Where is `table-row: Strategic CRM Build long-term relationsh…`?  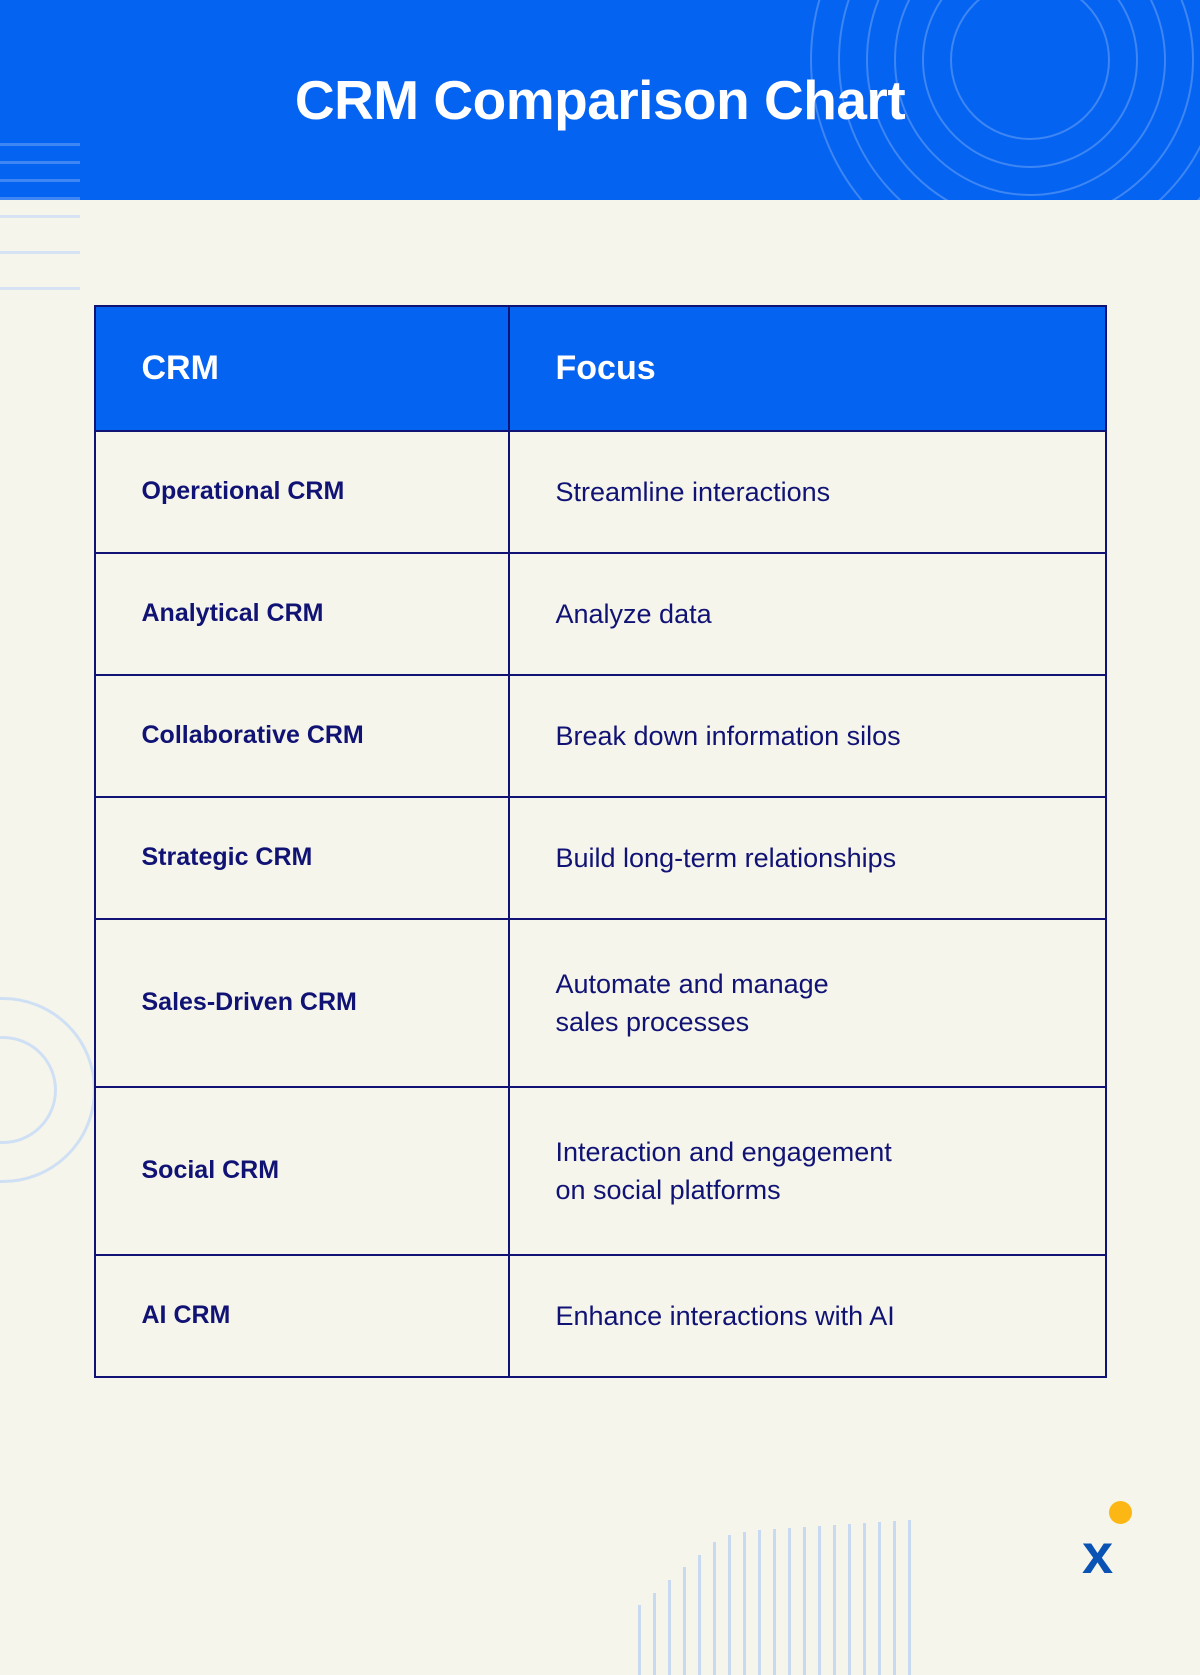
table-row: Strategic CRM Build long-term relationsh… is located at coordinates (600, 858).